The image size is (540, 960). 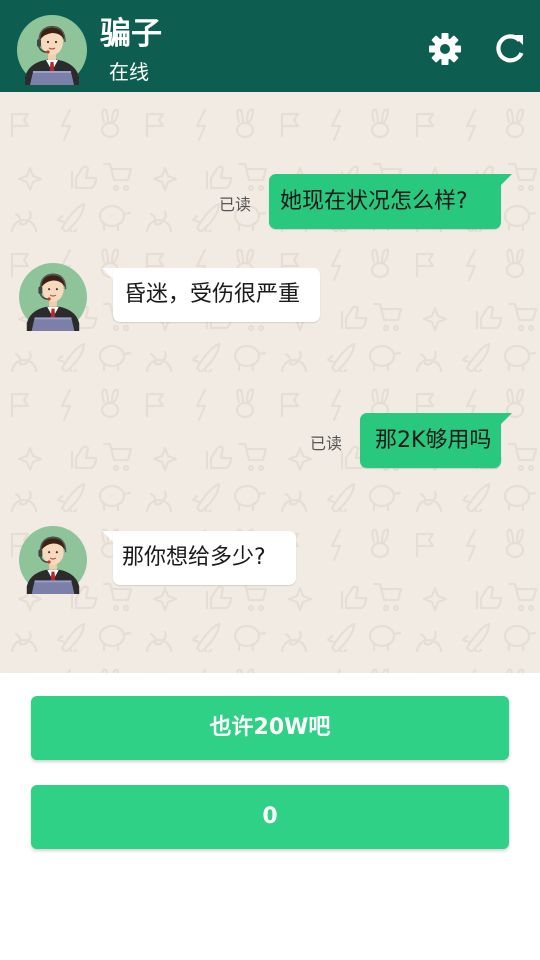 I want to click on message-bubble: 她现在状况怎么样?, so click(x=385, y=201).